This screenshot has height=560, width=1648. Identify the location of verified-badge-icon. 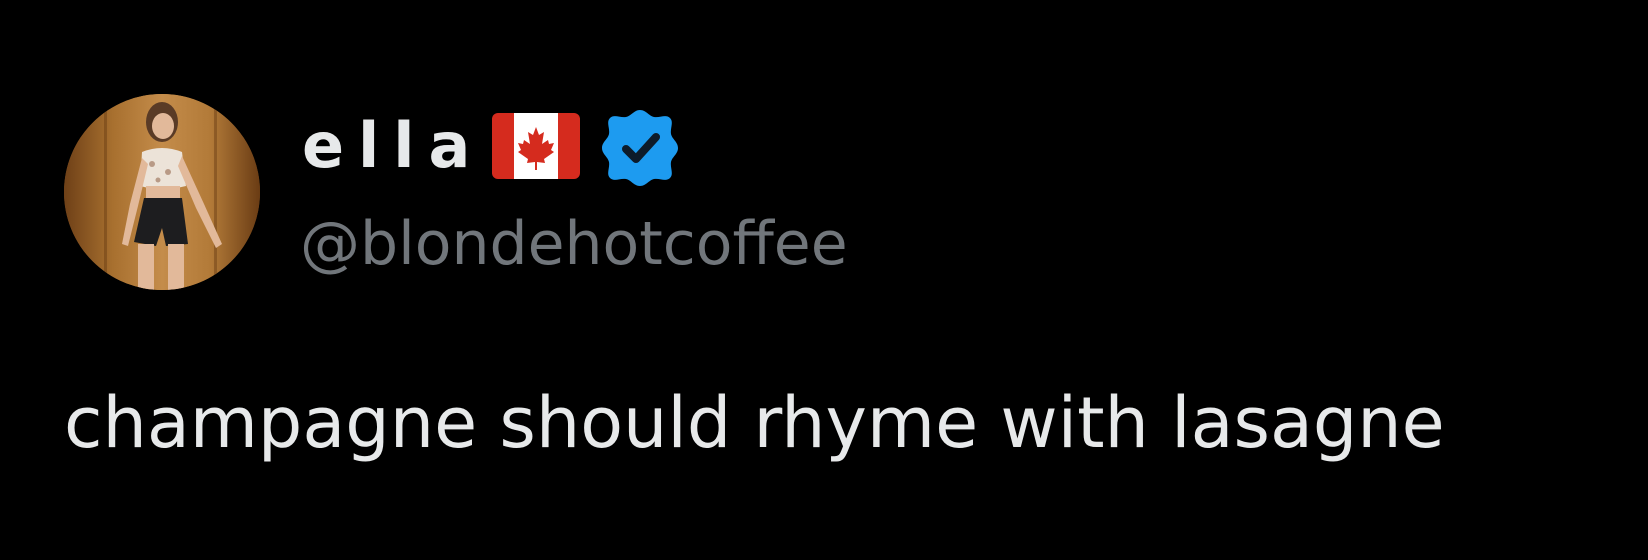
(640, 146).